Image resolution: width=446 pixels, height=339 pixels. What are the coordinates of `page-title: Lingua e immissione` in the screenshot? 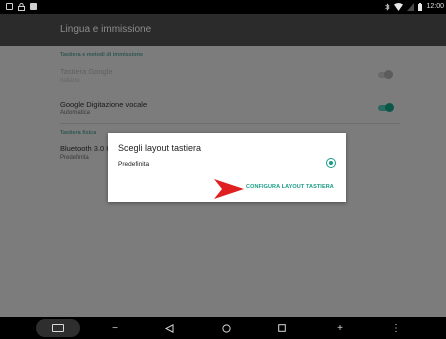 It's located at (106, 29).